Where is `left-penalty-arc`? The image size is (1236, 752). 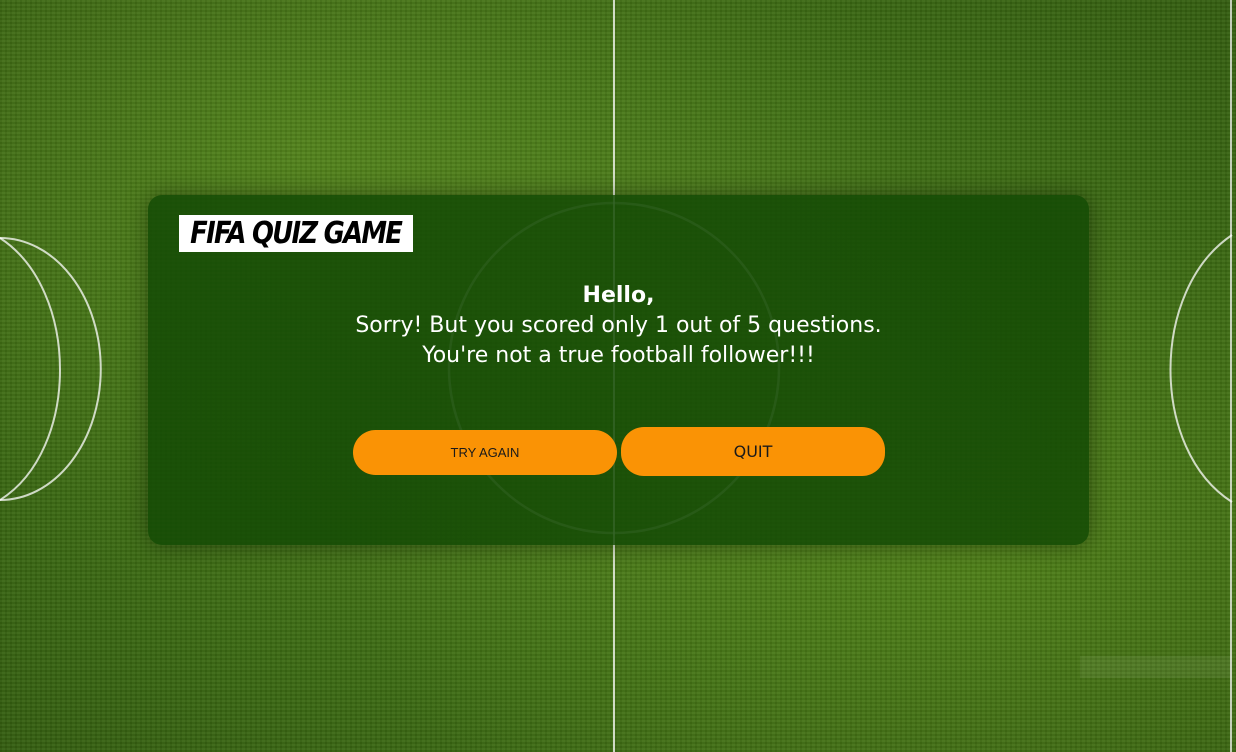
left-penalty-arc is located at coordinates (51, 369).